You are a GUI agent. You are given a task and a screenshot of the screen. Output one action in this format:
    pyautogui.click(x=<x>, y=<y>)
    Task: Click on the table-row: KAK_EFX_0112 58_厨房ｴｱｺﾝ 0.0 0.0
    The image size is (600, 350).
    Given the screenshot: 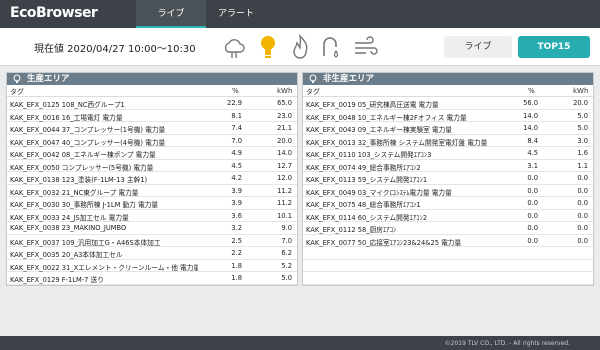 What is the action you would take?
    pyautogui.click(x=448, y=228)
    